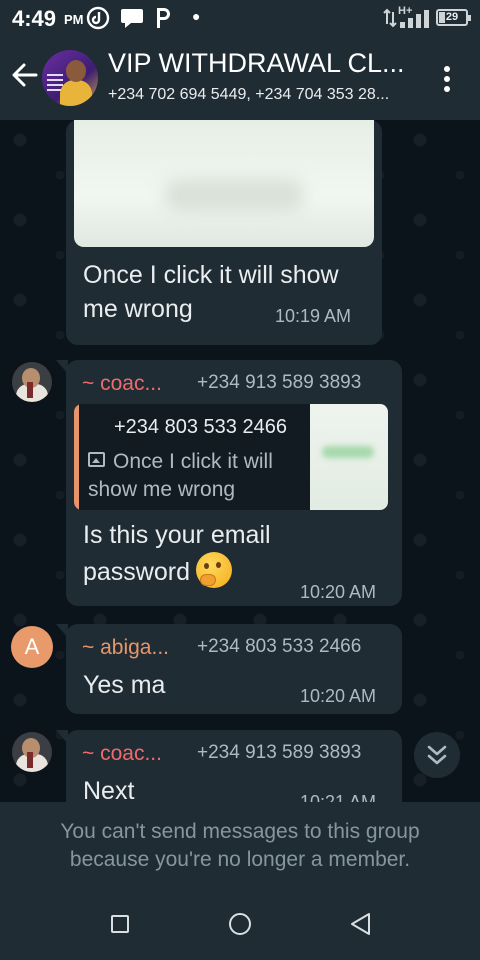 The width and height of the screenshot is (480, 960). I want to click on sender-avatar: A, so click(32, 647).